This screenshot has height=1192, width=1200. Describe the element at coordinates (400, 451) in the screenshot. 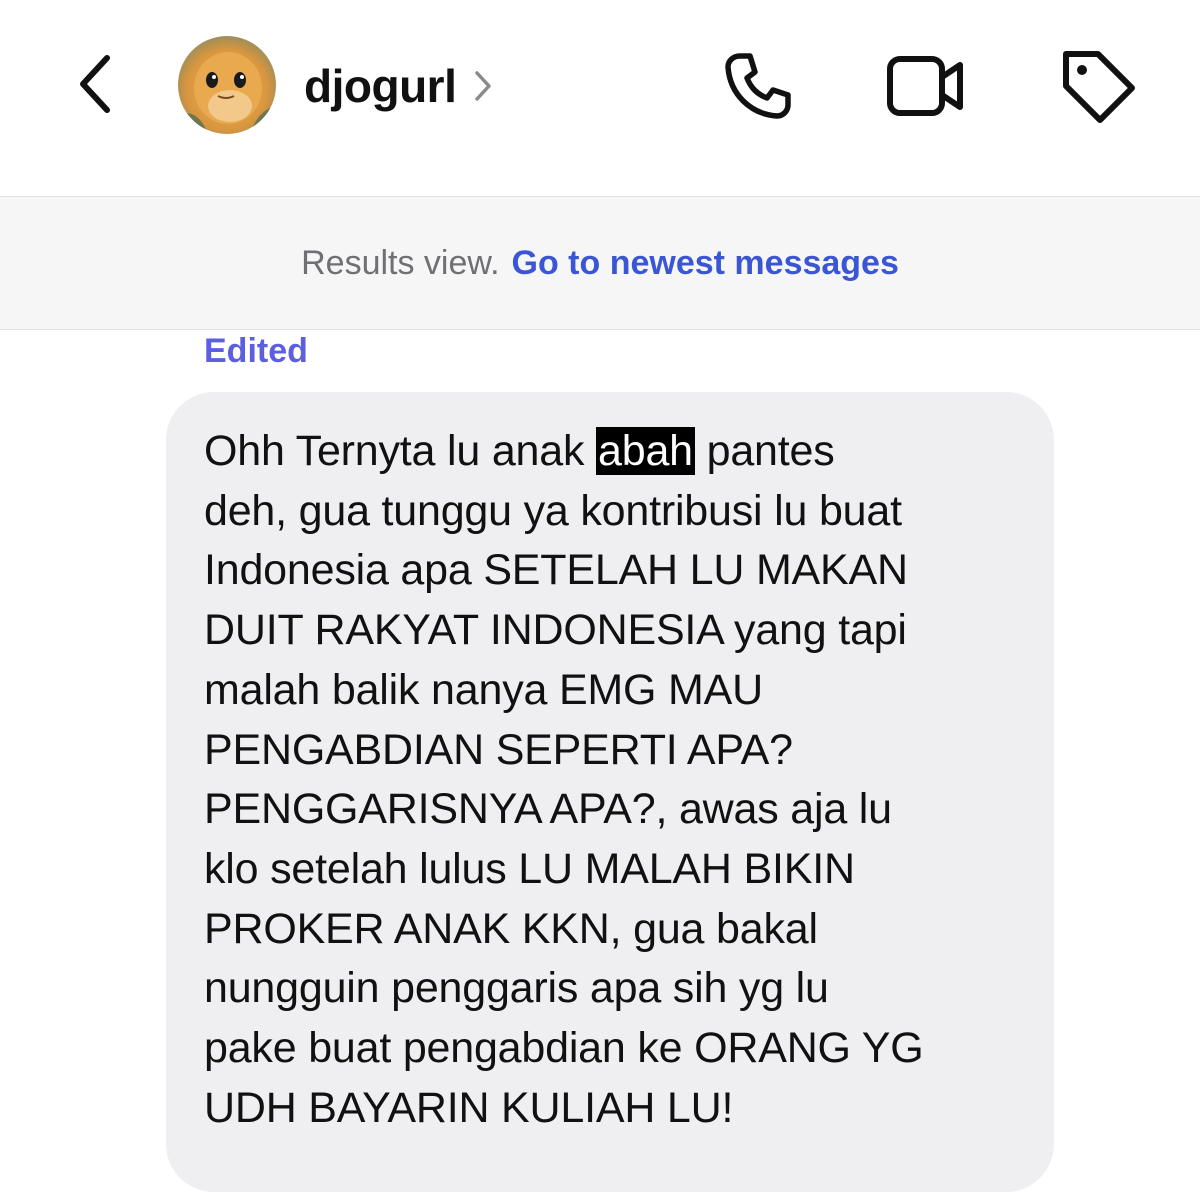

I see `message-text-before: Ohh Ternyta lu anak` at that location.